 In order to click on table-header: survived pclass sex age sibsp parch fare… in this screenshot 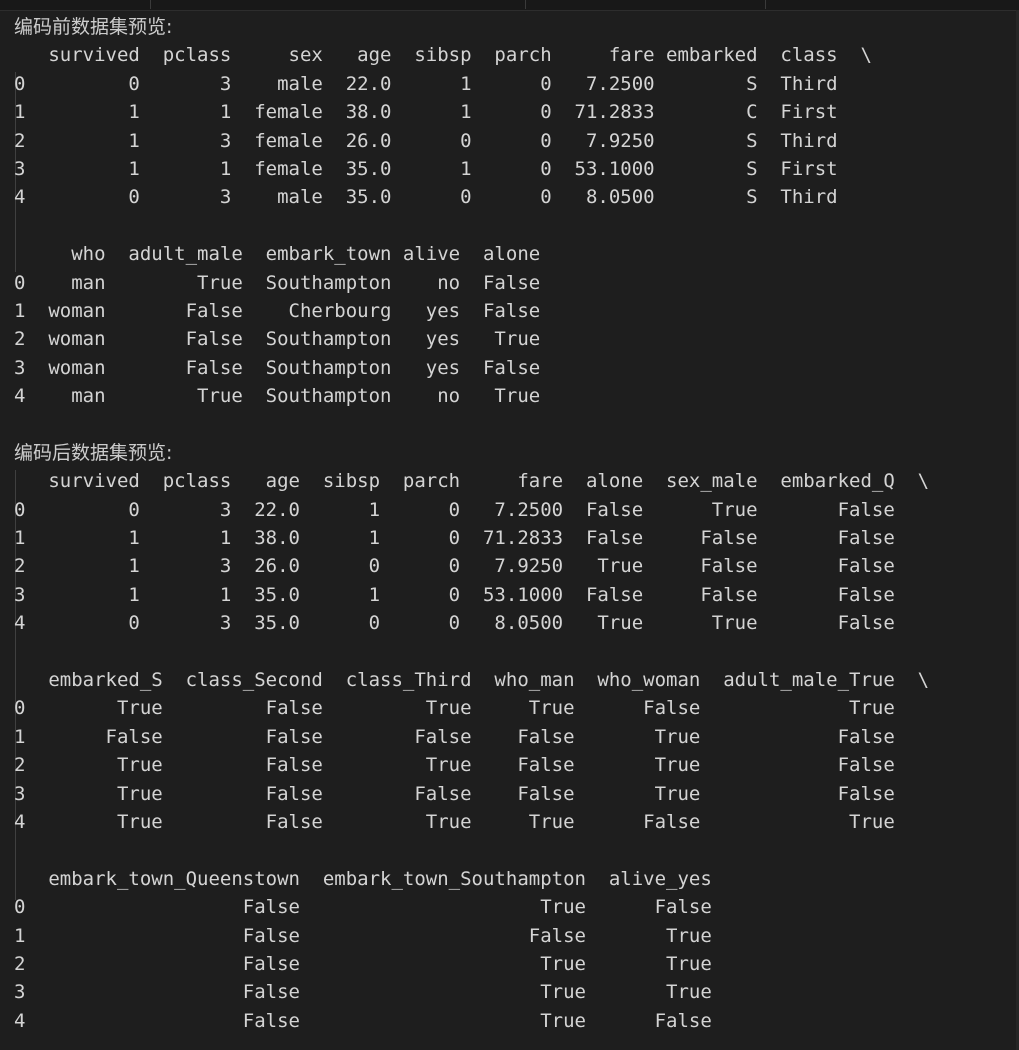, I will do `click(443, 55)`.